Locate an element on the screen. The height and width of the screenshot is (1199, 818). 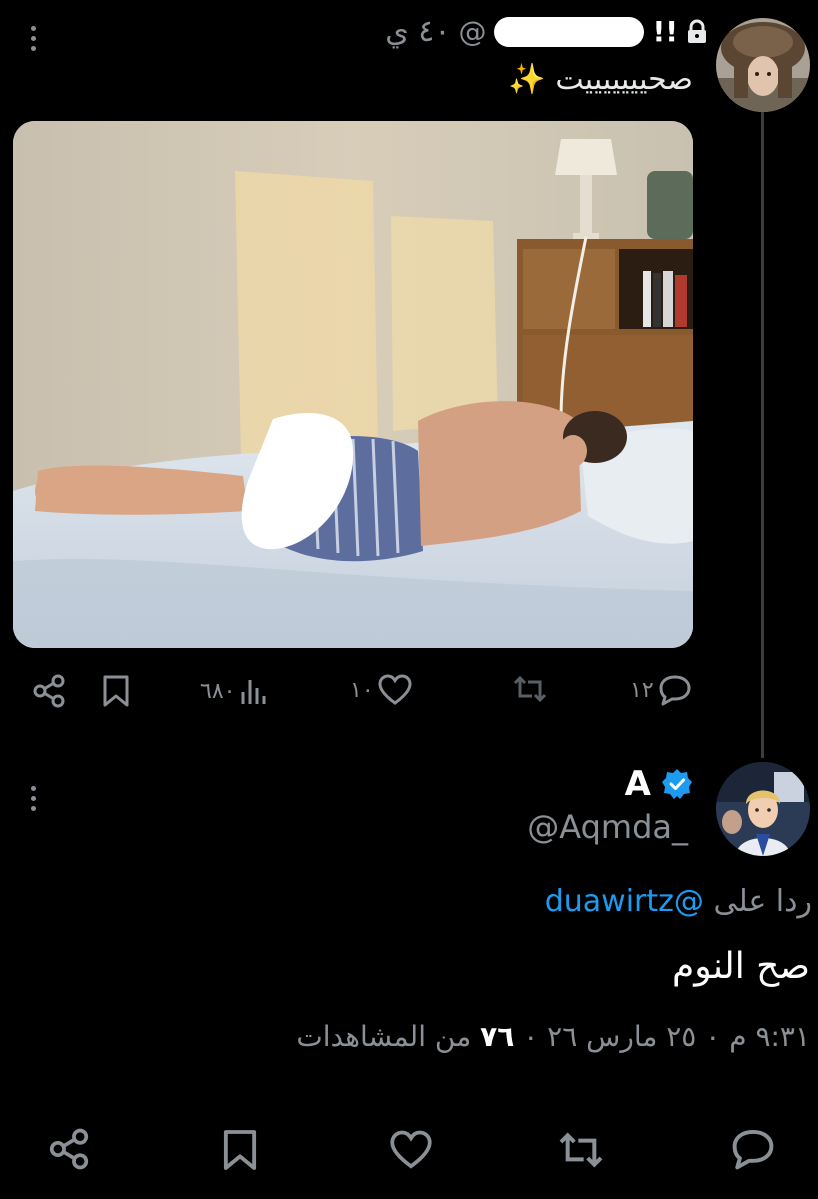
first-tweet-more-icon is located at coordinates (33, 38).